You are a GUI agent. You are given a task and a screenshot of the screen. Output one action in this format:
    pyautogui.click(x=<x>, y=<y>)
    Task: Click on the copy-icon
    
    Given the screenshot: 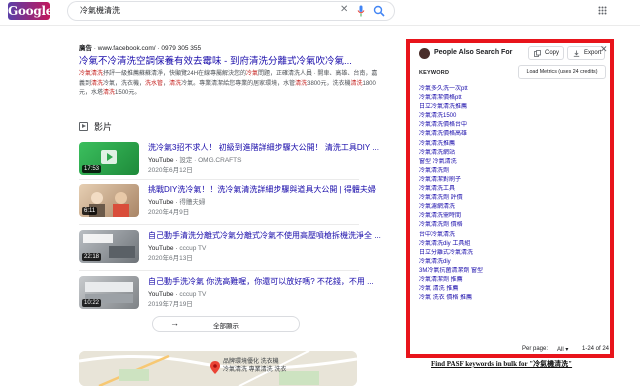 What is the action you would take?
    pyautogui.click(x=537, y=53)
    